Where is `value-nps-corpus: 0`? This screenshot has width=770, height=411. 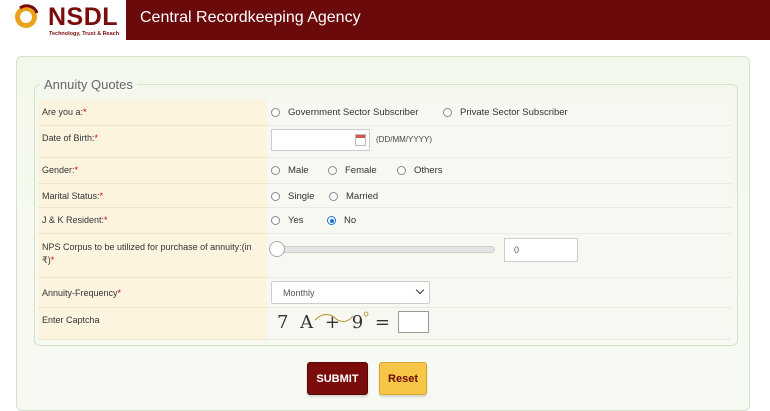
value-nps-corpus: 0 is located at coordinates (499, 256).